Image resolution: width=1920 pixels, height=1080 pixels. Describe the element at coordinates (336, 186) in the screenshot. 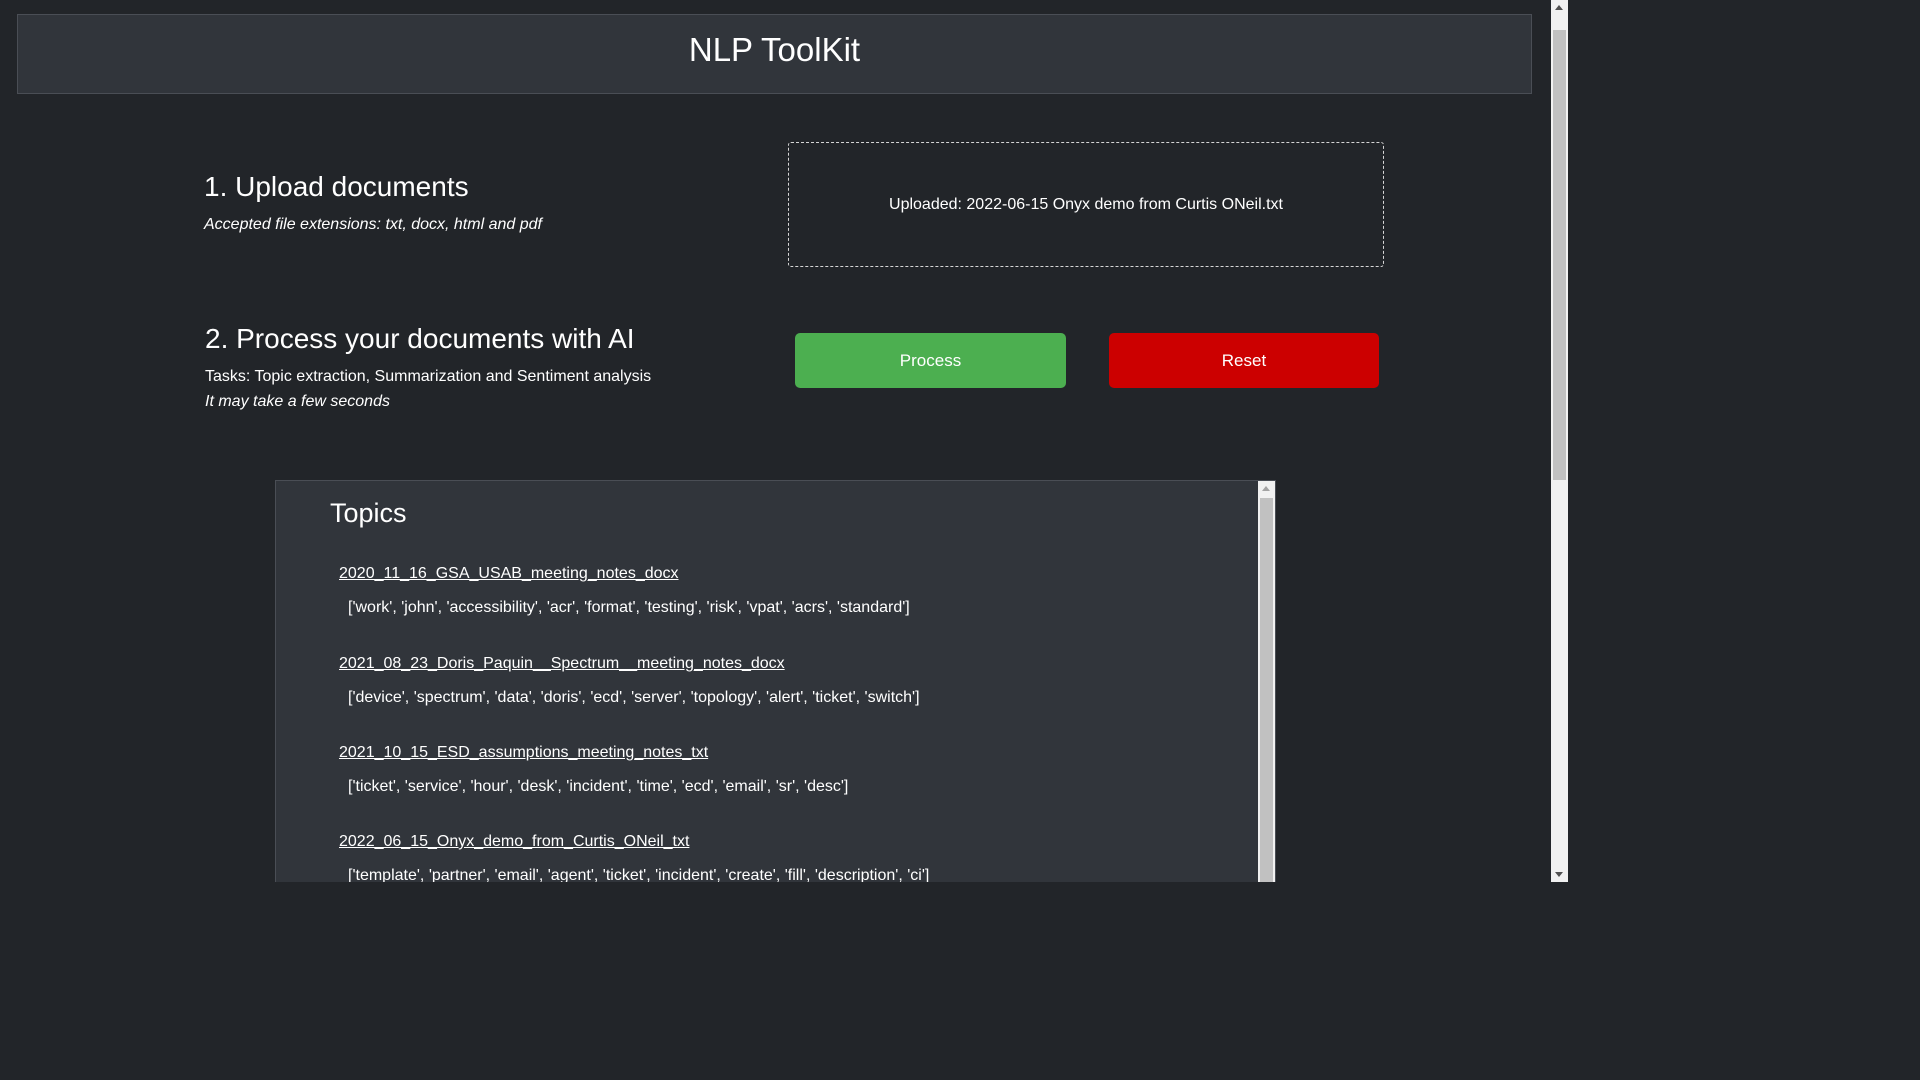

I see `upload-section-title: 1. Upload documents` at that location.